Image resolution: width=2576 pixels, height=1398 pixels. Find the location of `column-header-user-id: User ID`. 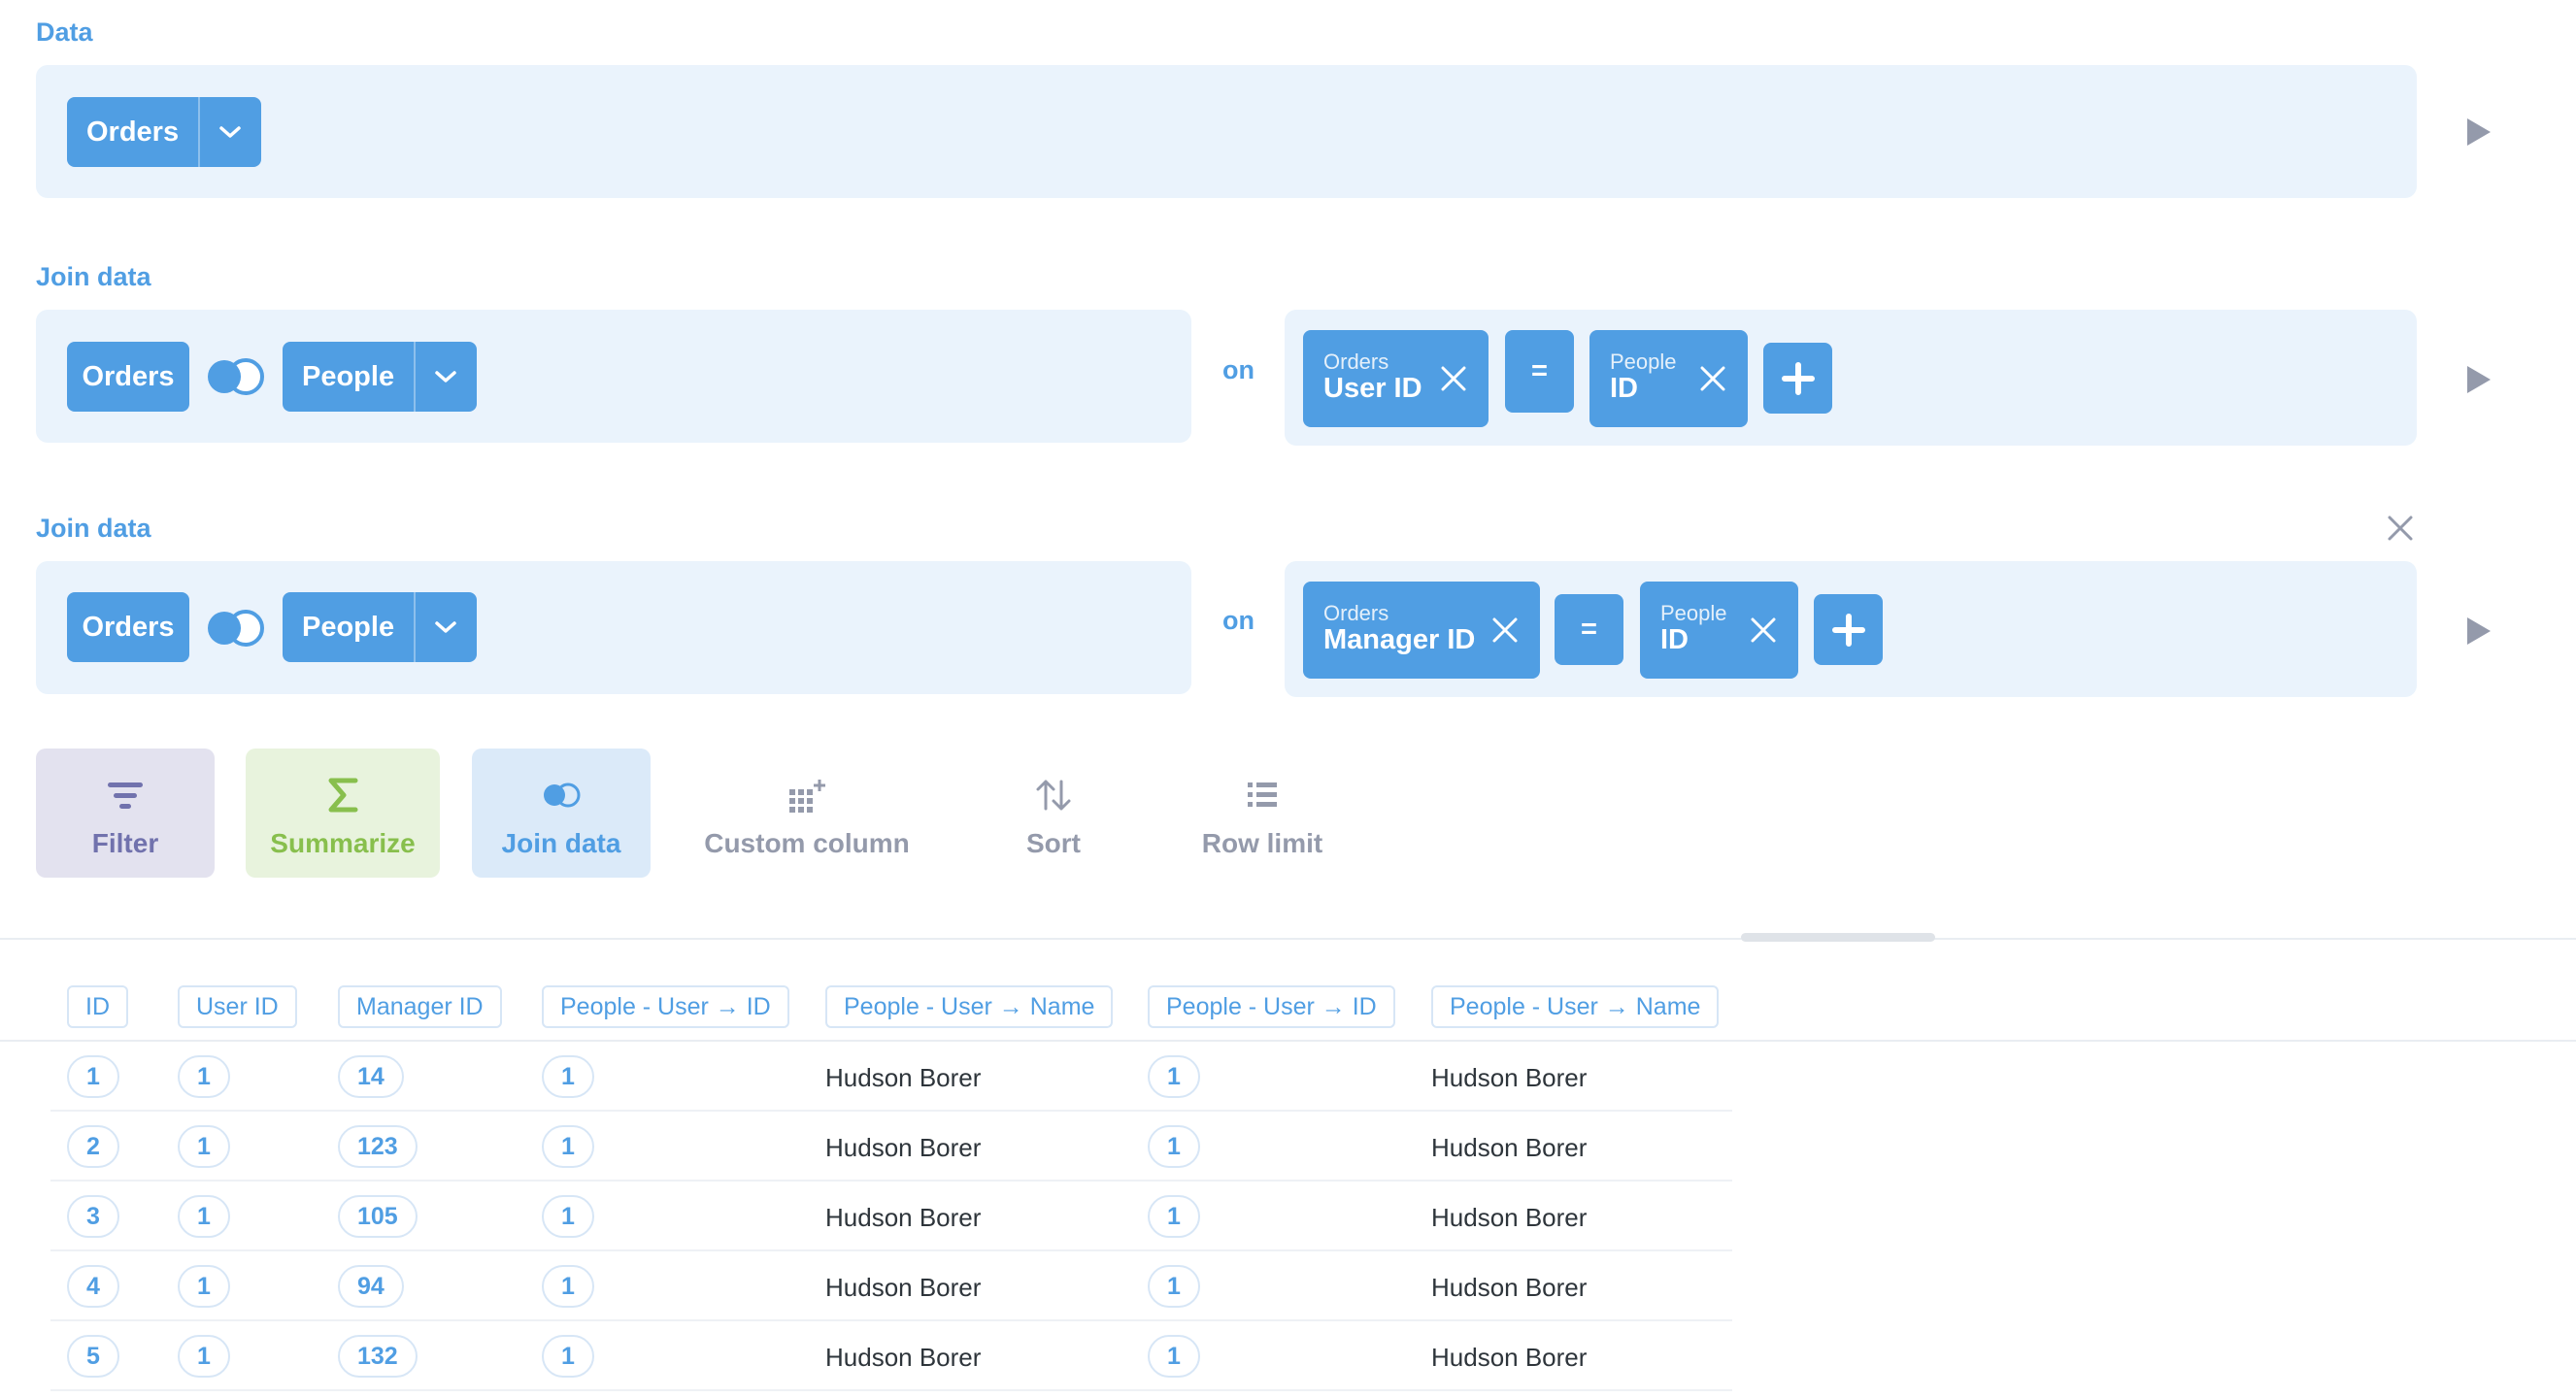

column-header-user-id: User ID is located at coordinates (238, 1006).